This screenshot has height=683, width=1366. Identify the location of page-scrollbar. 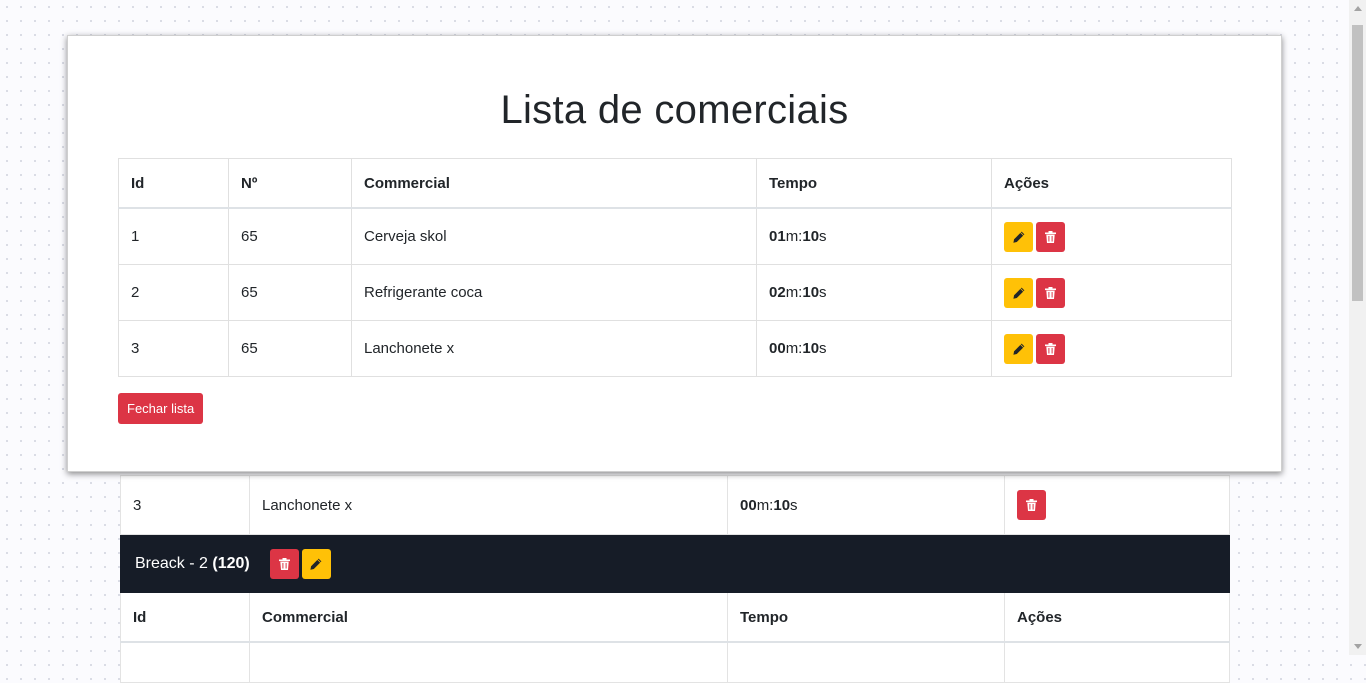
(1357, 327).